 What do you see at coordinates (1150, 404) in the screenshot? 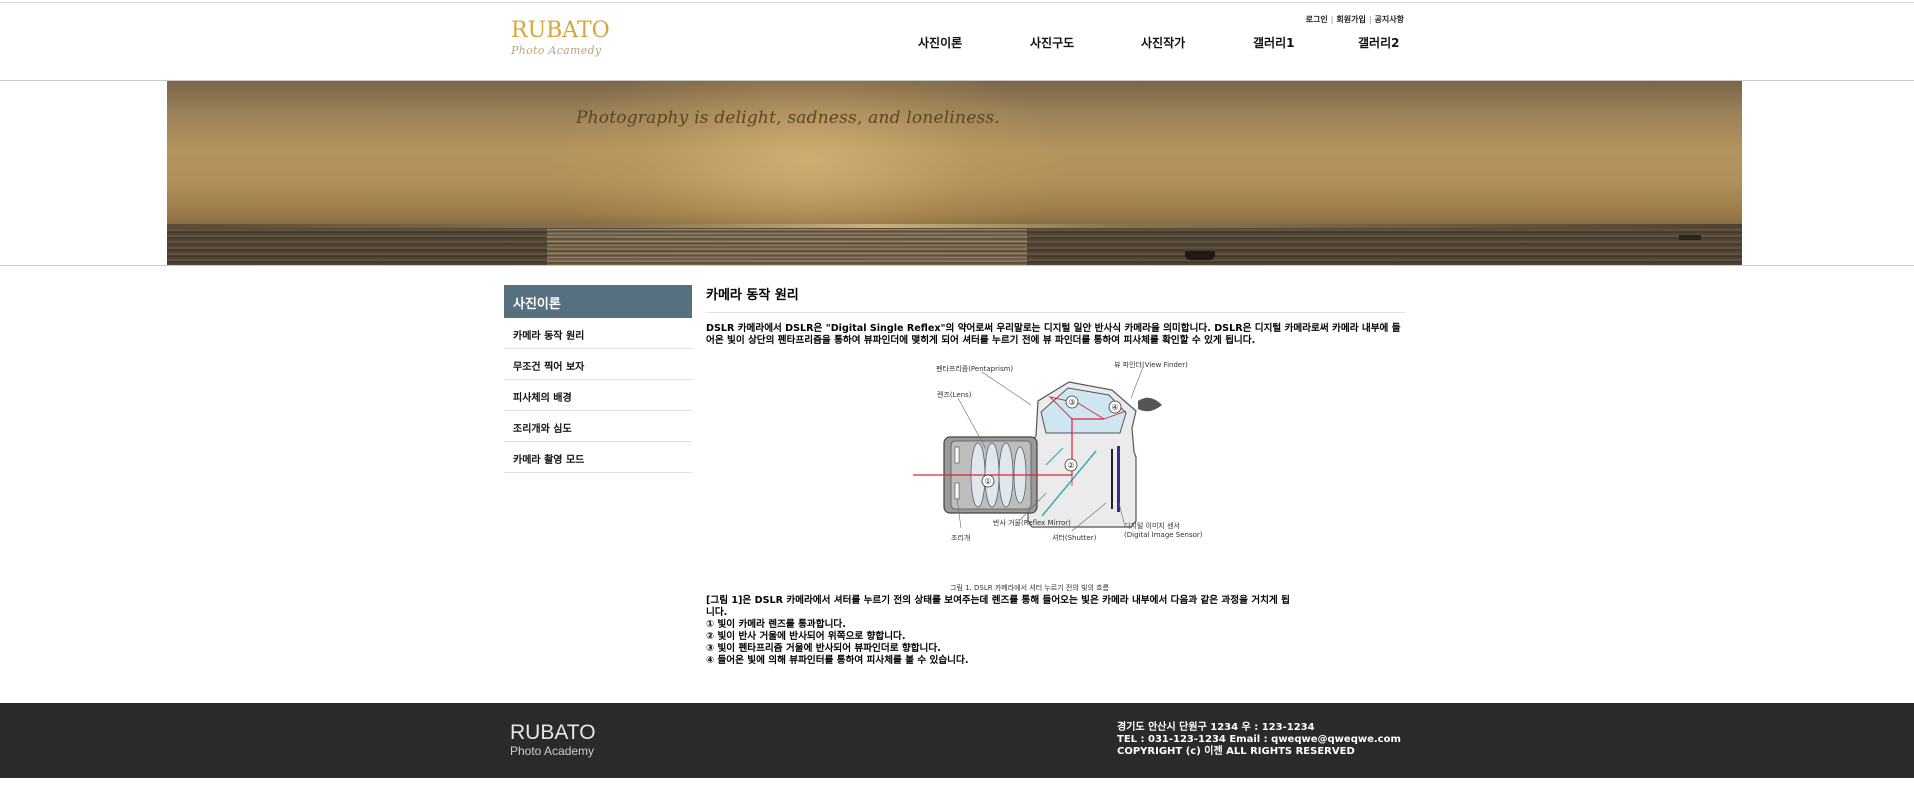
I see `eye-icon` at bounding box center [1150, 404].